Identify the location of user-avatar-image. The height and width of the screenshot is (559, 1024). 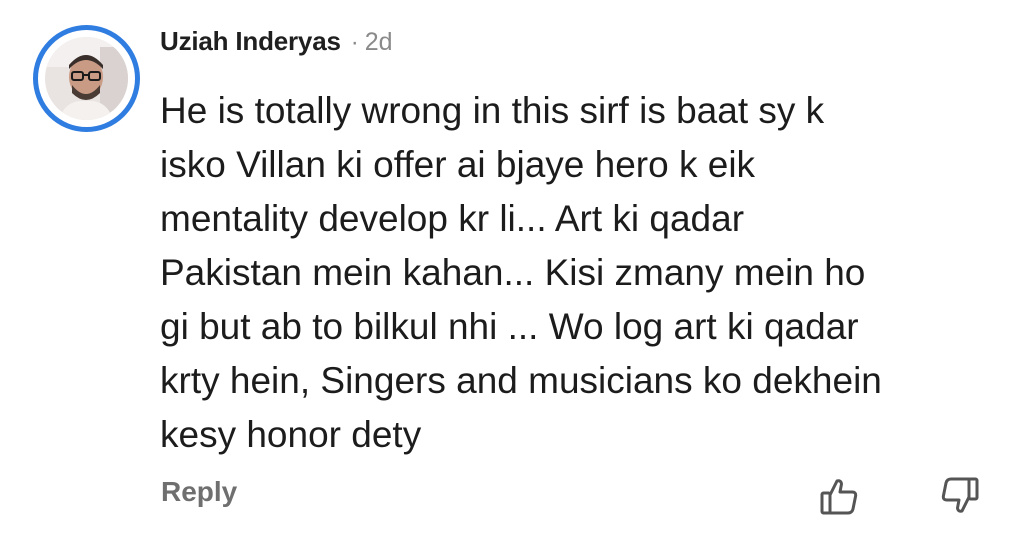
(86, 78).